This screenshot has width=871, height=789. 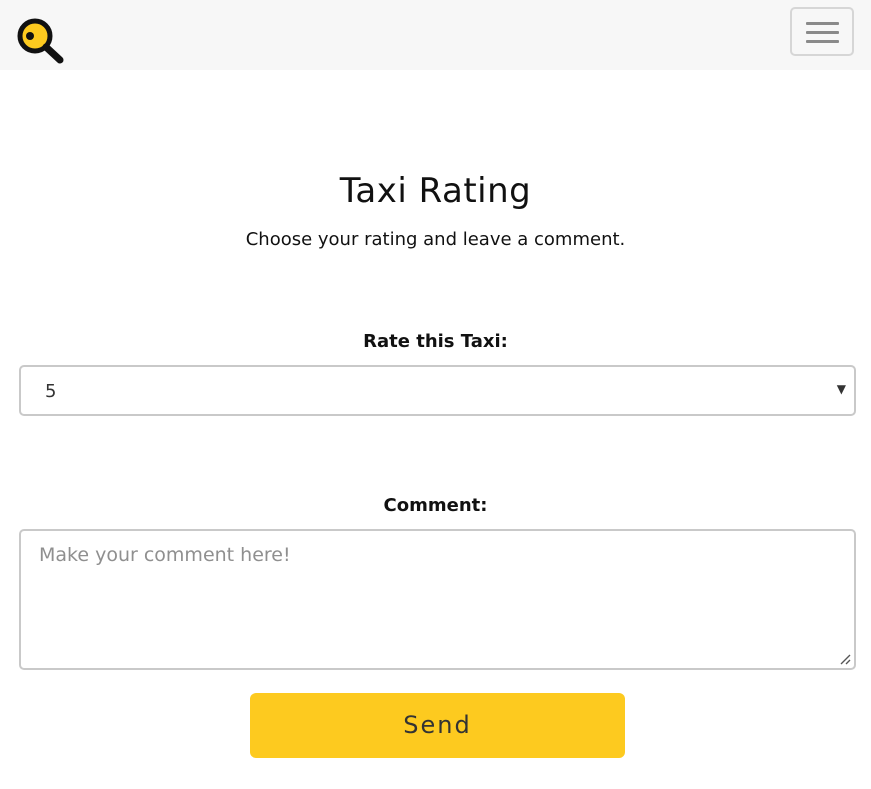 I want to click on rating-selected-value: 5, so click(x=51, y=391).